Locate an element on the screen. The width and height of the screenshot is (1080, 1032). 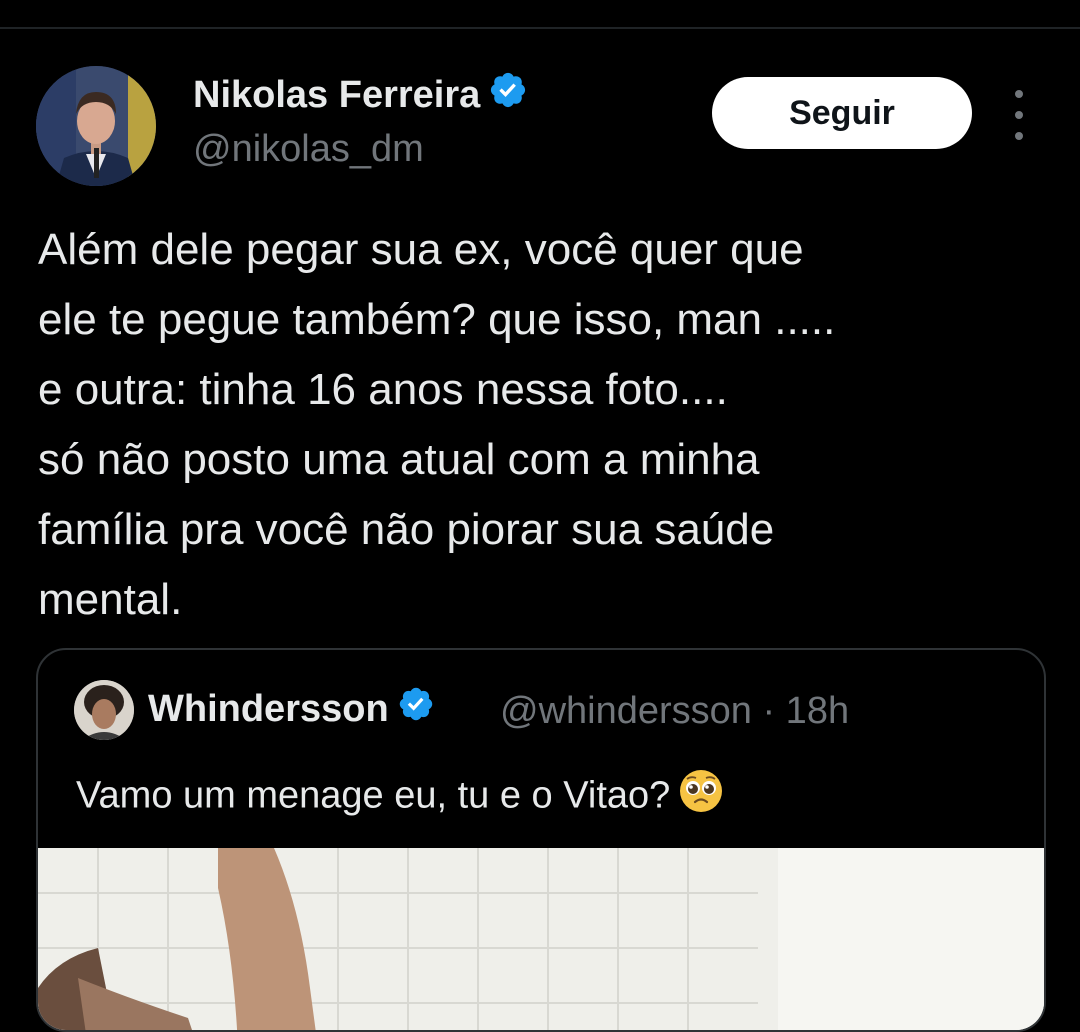
quoted-handle-time: @whindersson · 18h is located at coordinates (675, 711).